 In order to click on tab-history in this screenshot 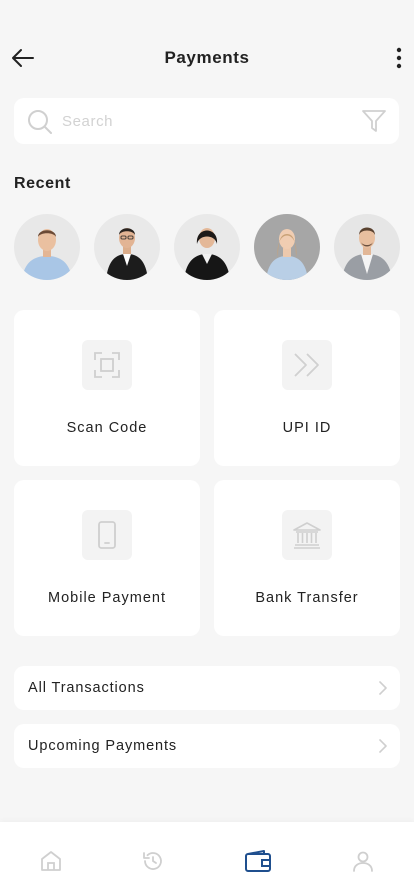, I will do `click(153, 861)`.